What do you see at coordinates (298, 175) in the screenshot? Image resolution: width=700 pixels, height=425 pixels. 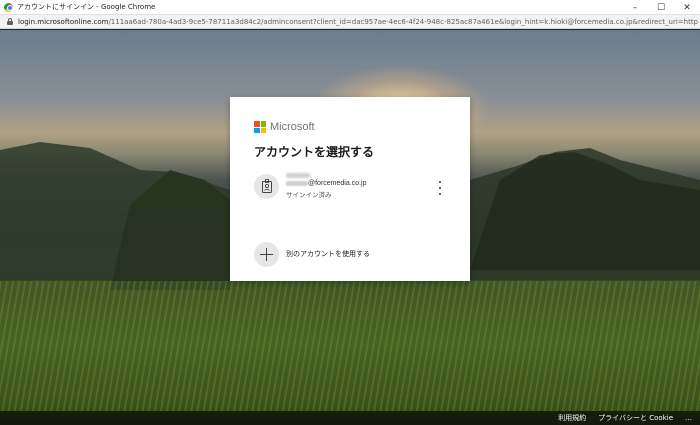 I see `account-name-redacted` at bounding box center [298, 175].